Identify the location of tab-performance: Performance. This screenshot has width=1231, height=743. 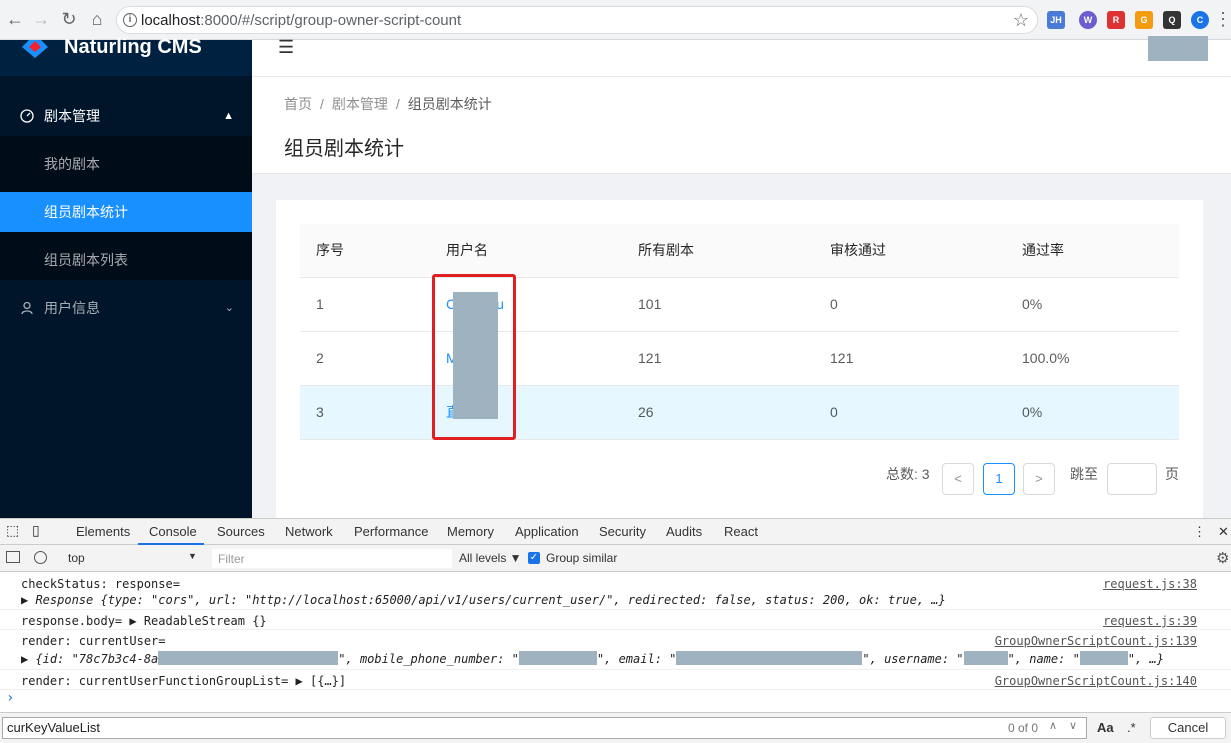
(391, 531).